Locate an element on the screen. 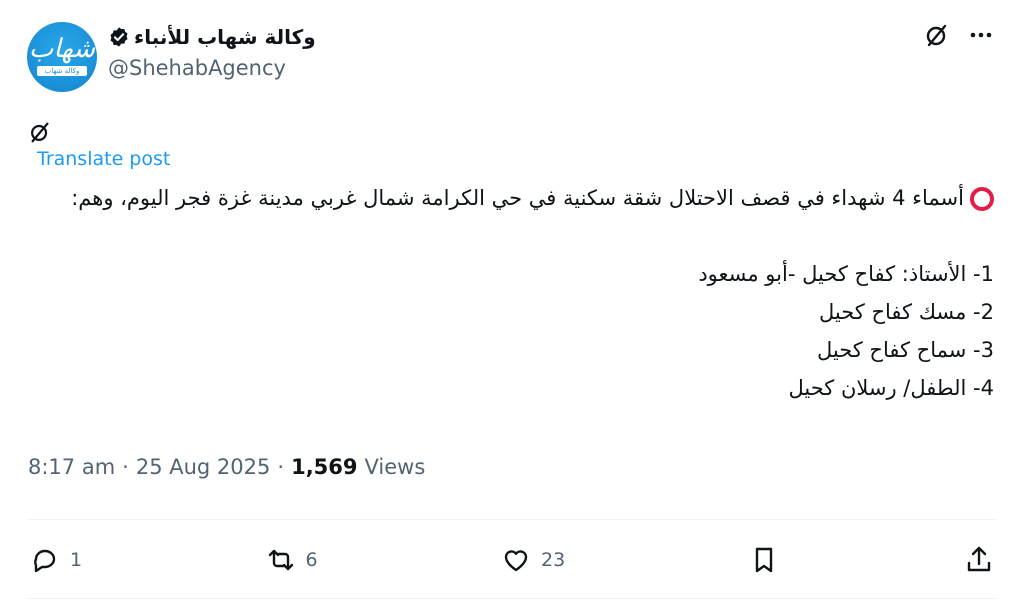 This screenshot has width=1024, height=601. tweet-list-item: 1- الأستاذ: كفاح كحيل -أبو مسعود is located at coordinates (846, 274).